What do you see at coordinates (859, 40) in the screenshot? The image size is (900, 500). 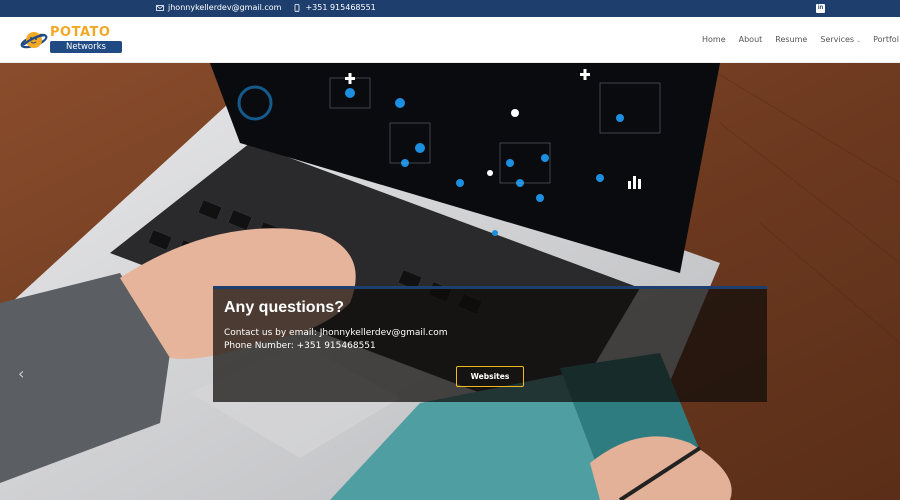 I see `chevron-down-icon: ⌄` at bounding box center [859, 40].